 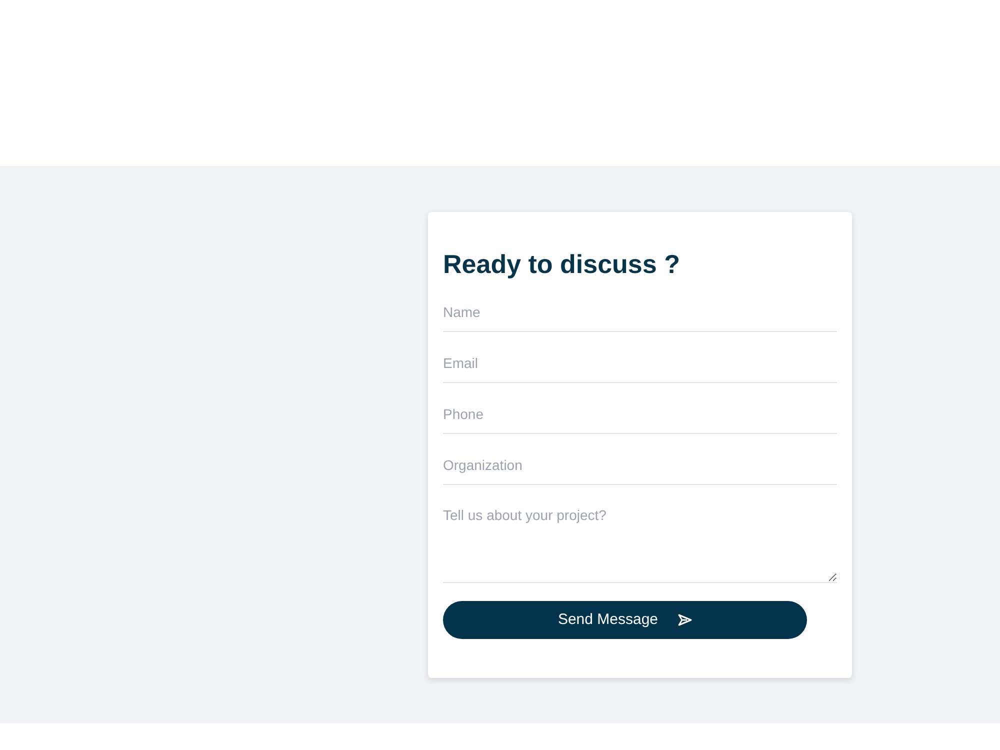 I want to click on input-field: Email, so click(x=640, y=363).